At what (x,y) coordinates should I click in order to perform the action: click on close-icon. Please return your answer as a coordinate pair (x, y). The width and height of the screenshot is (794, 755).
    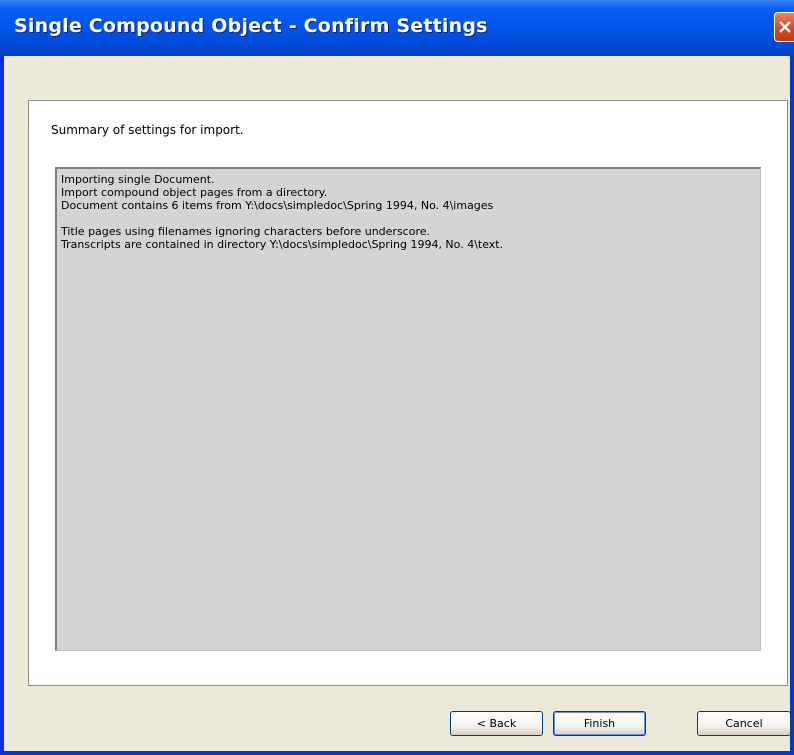
    Looking at the image, I should click on (785, 27).